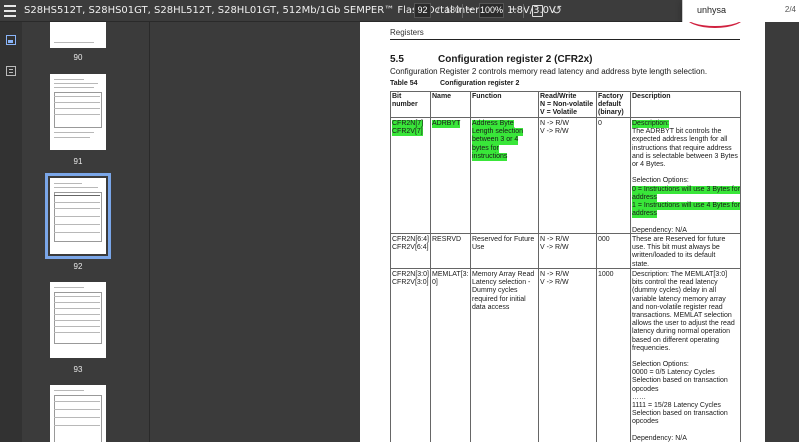 This screenshot has width=799, height=442. I want to click on cell-line: address, so click(644, 214).